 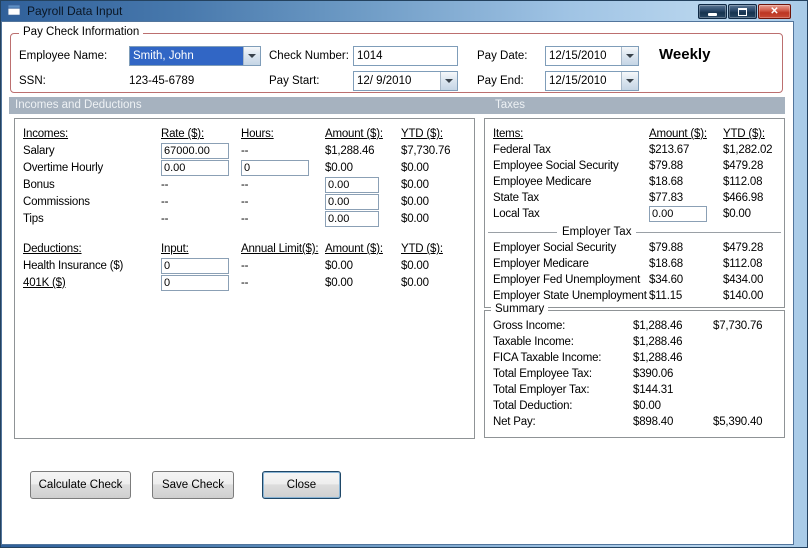 I want to click on tax-label-employee-ss: Employee Social Security, so click(x=556, y=166).